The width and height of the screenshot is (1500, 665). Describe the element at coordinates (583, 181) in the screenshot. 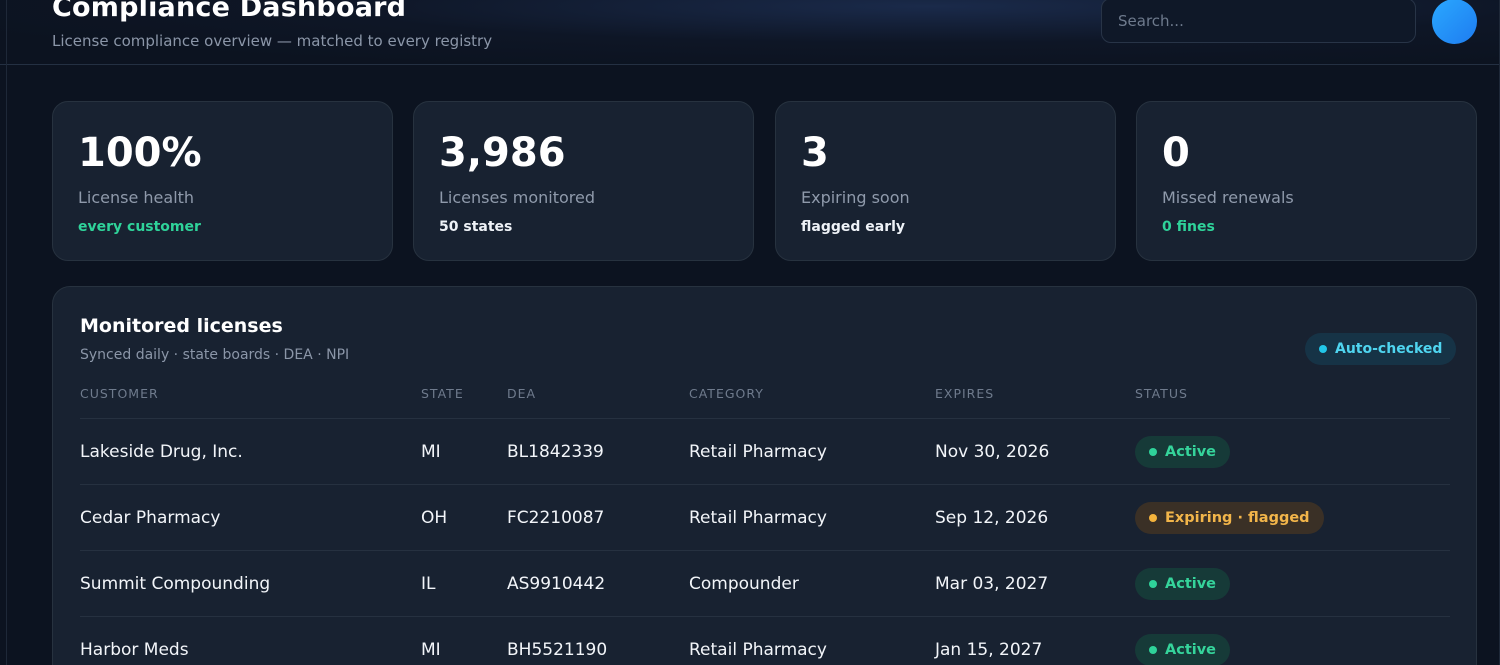

I see `stat-card-licenses-monitored: 3,986 Licenses monitored 50 states` at that location.